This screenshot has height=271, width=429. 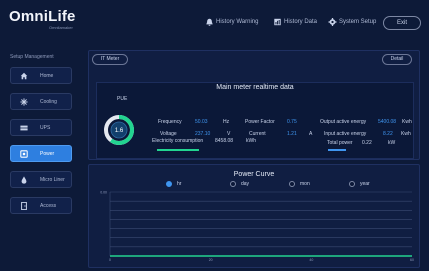 I want to click on sidebar-item-home: Home, so click(x=41, y=75).